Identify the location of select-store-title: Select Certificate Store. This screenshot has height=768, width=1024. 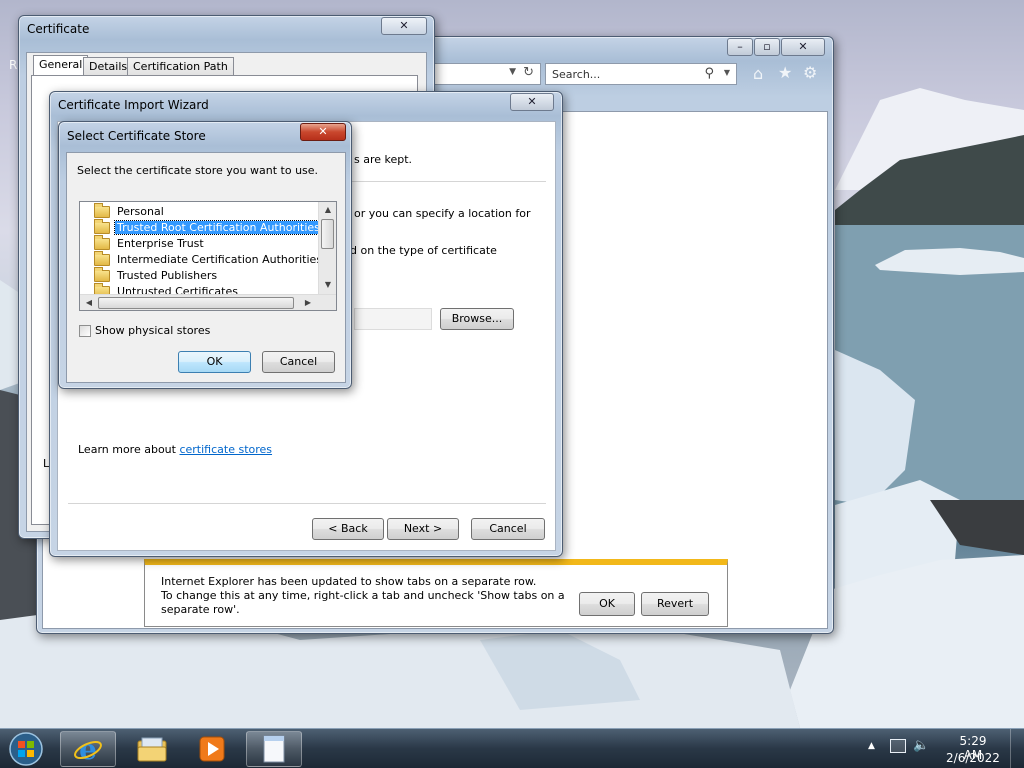
(136, 136).